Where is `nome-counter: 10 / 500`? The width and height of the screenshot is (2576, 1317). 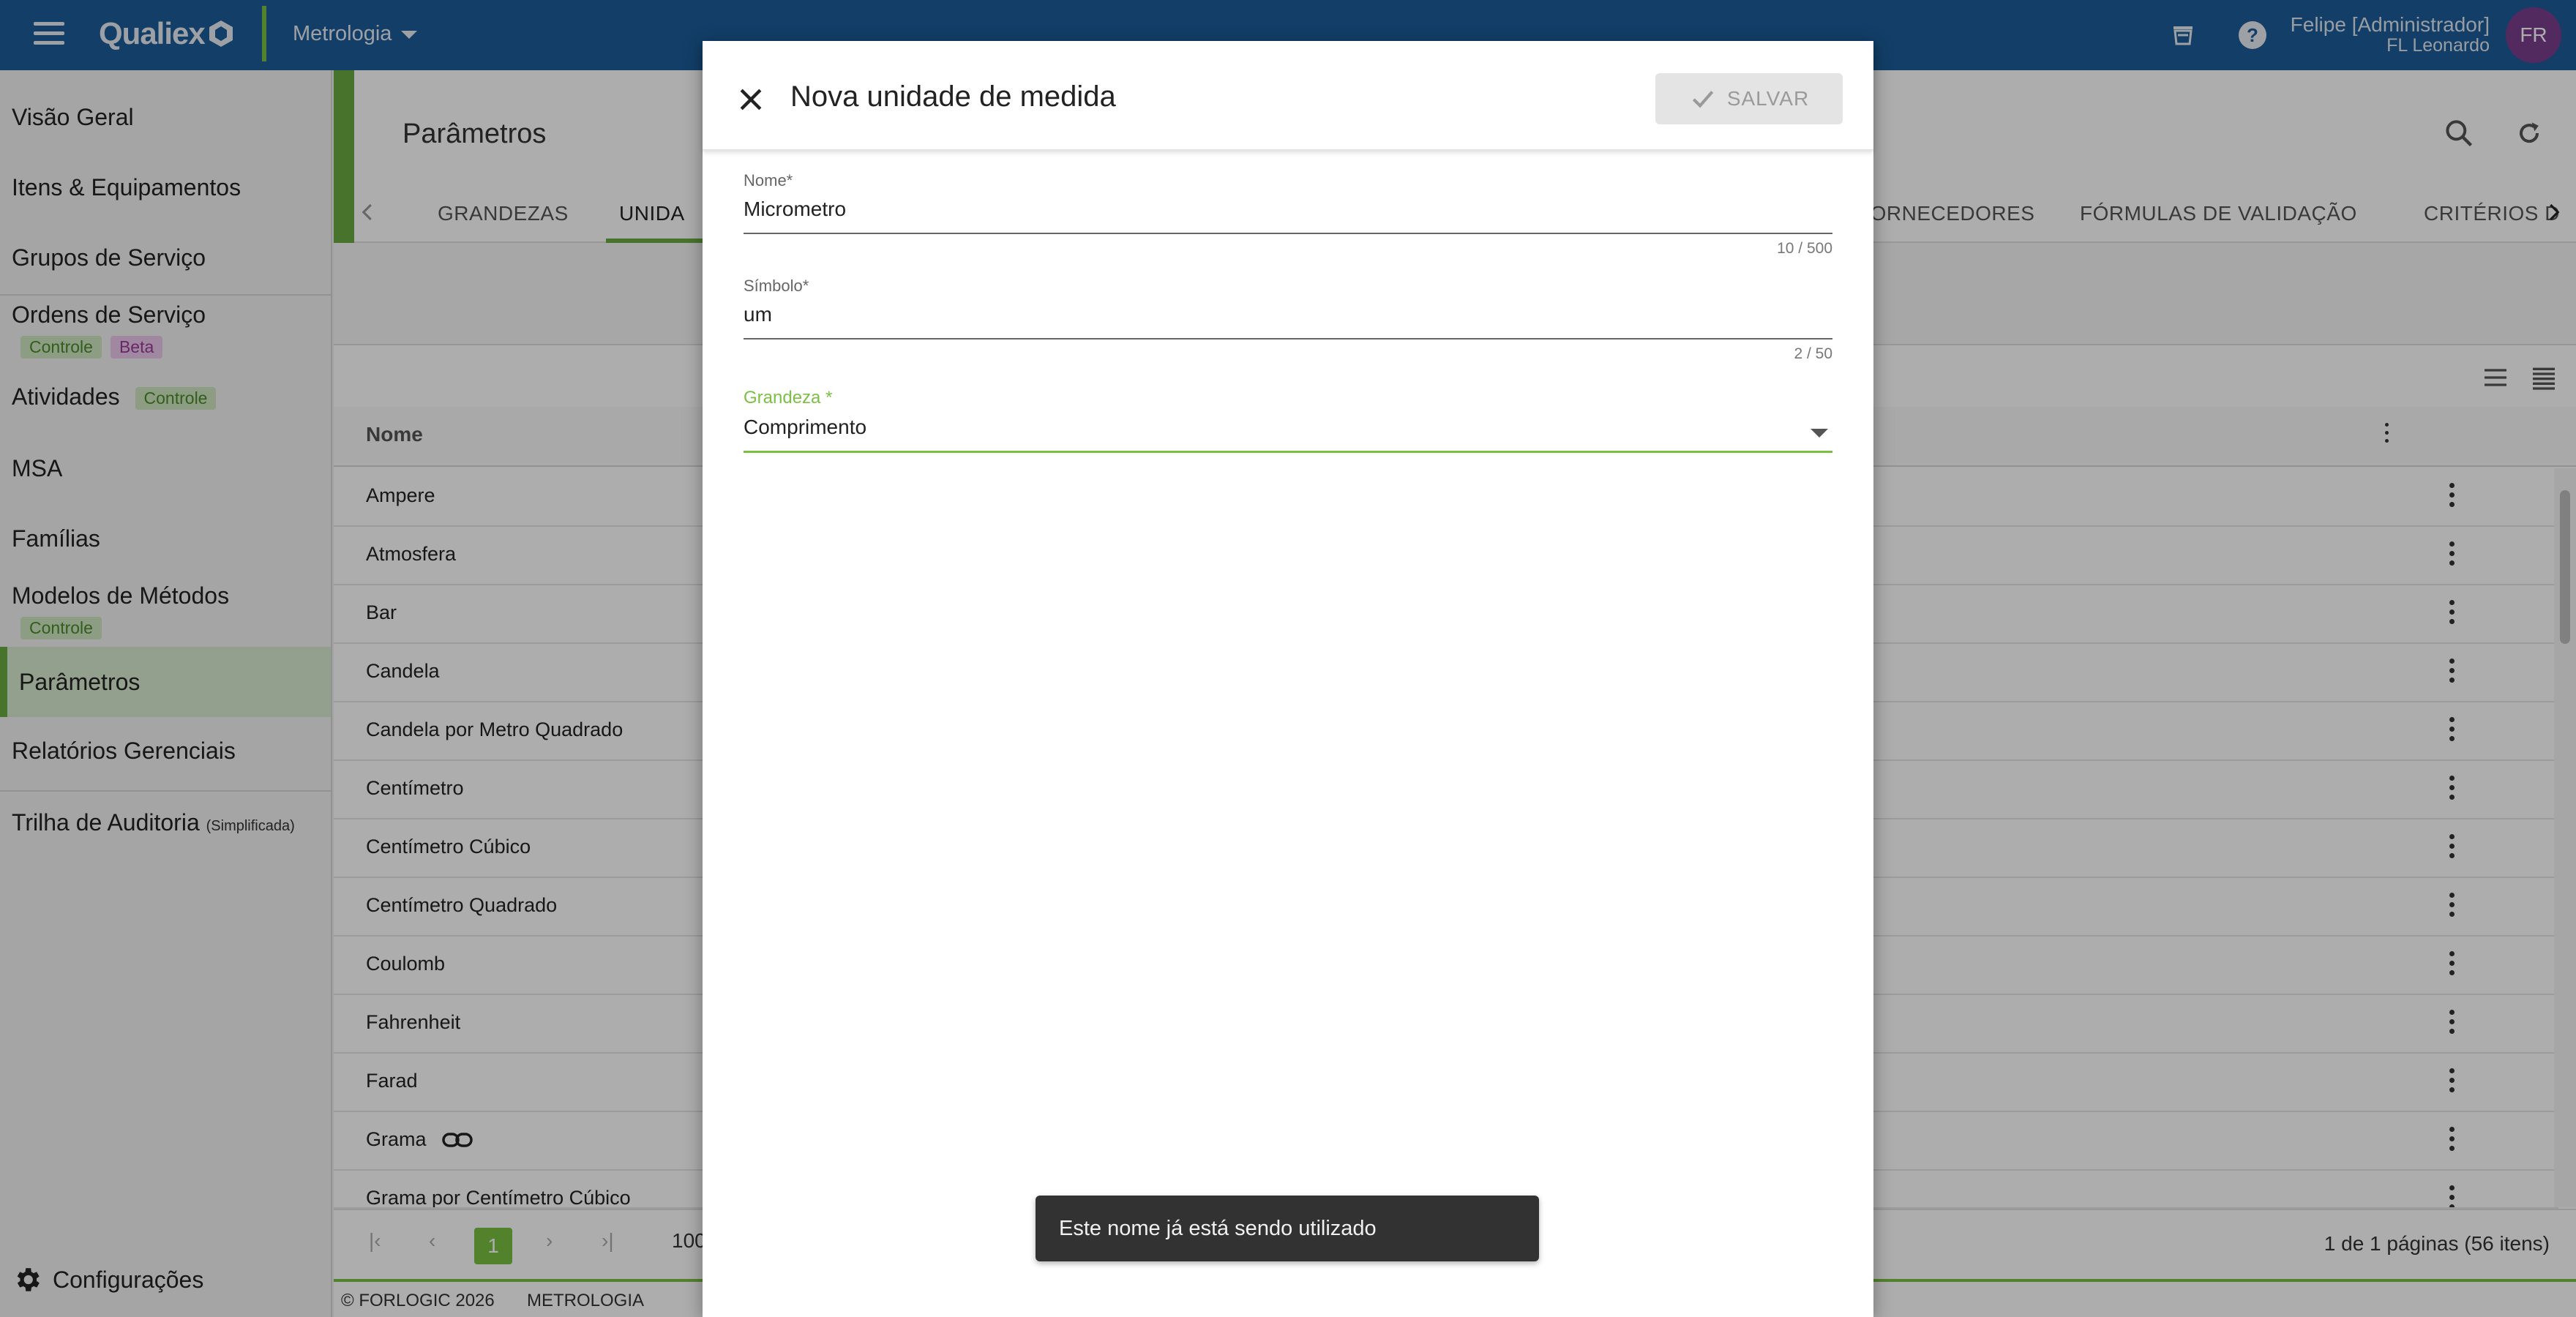
nome-counter: 10 / 500 is located at coordinates (1804, 249).